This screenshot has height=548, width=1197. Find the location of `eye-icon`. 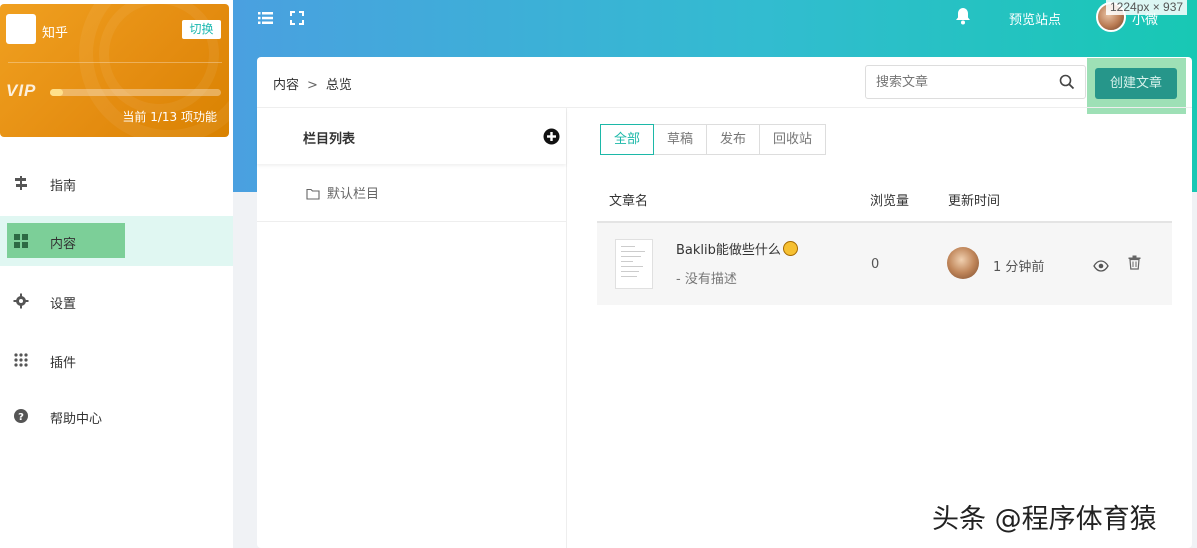

eye-icon is located at coordinates (1101, 264).